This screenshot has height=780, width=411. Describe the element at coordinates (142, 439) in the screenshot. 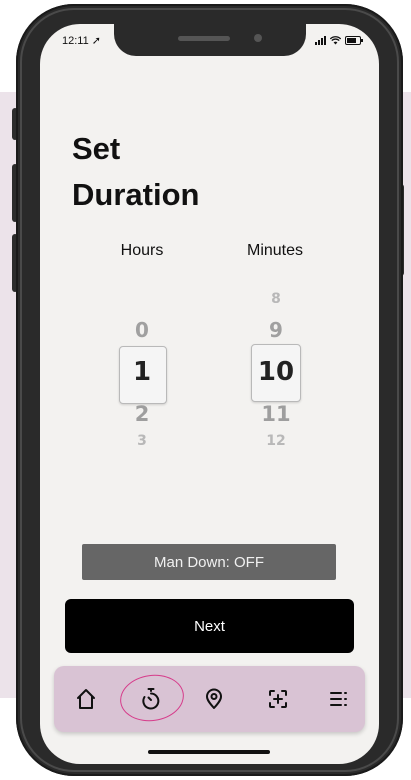

I see `hours-option-below-2: 3` at that location.